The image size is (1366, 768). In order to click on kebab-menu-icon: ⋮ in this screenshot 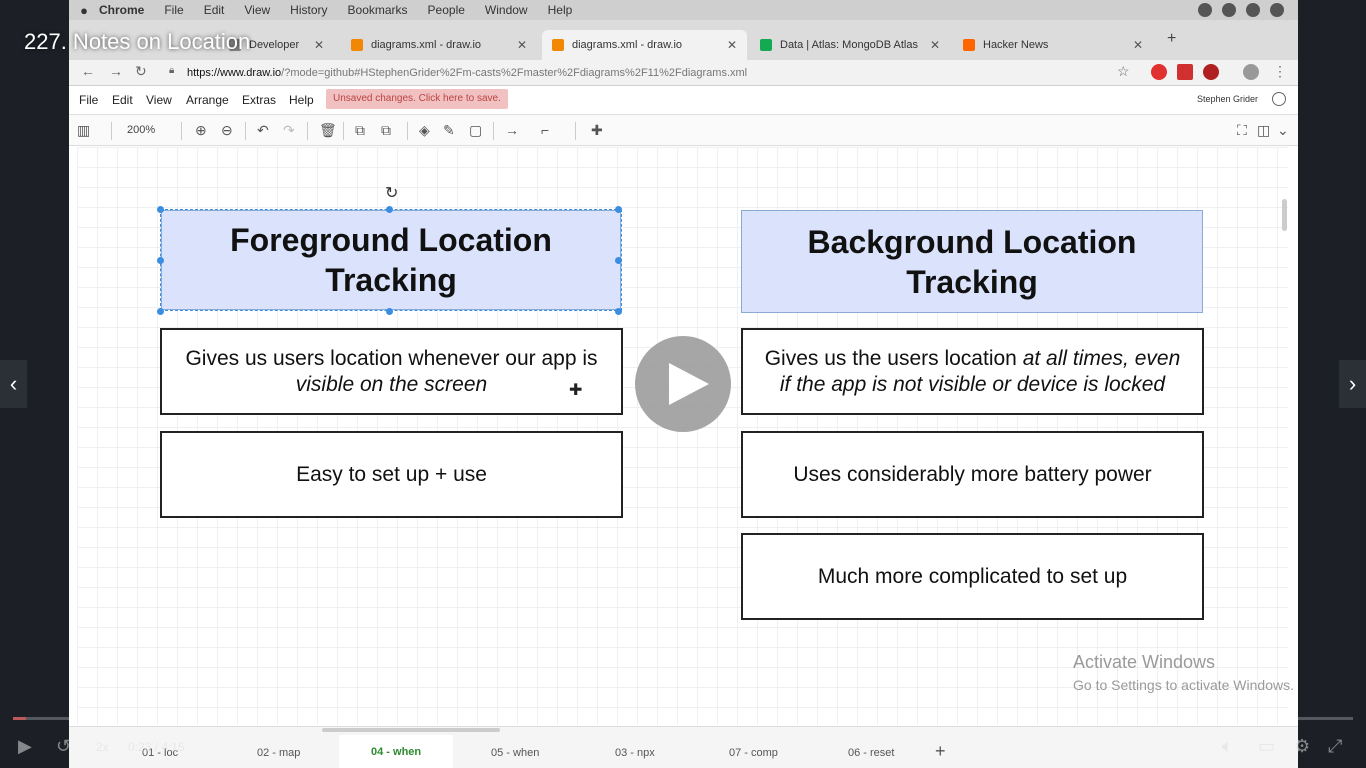, I will do `click(1280, 71)`.